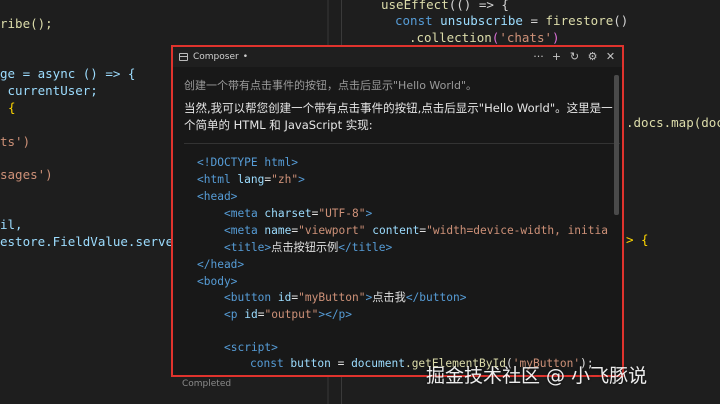  Describe the element at coordinates (248, 162) in the screenshot. I see `code-line: <!DOCTYPE html>` at that location.